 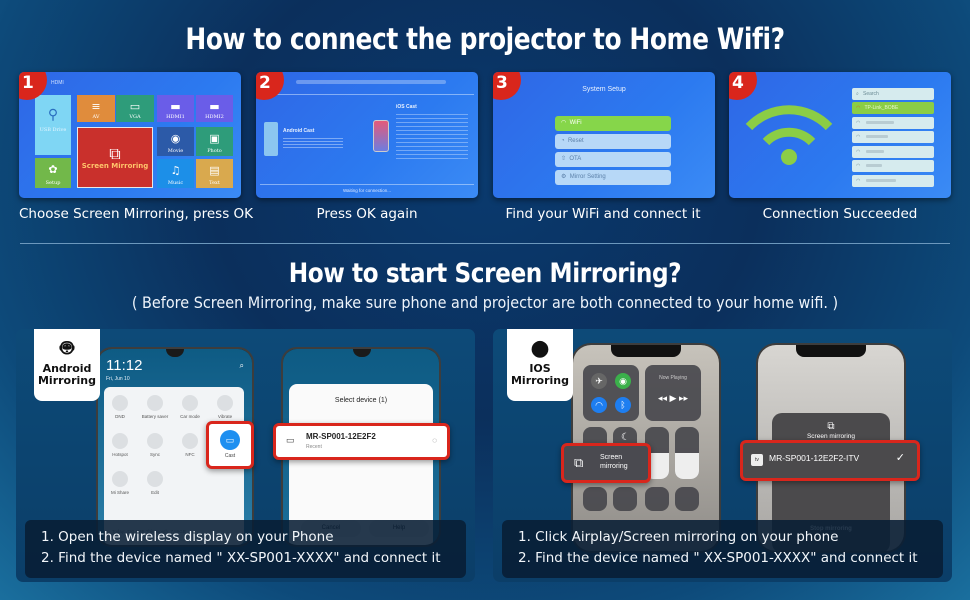 What do you see at coordinates (190, 416) in the screenshot?
I see `car-mode-label: Car mode` at bounding box center [190, 416].